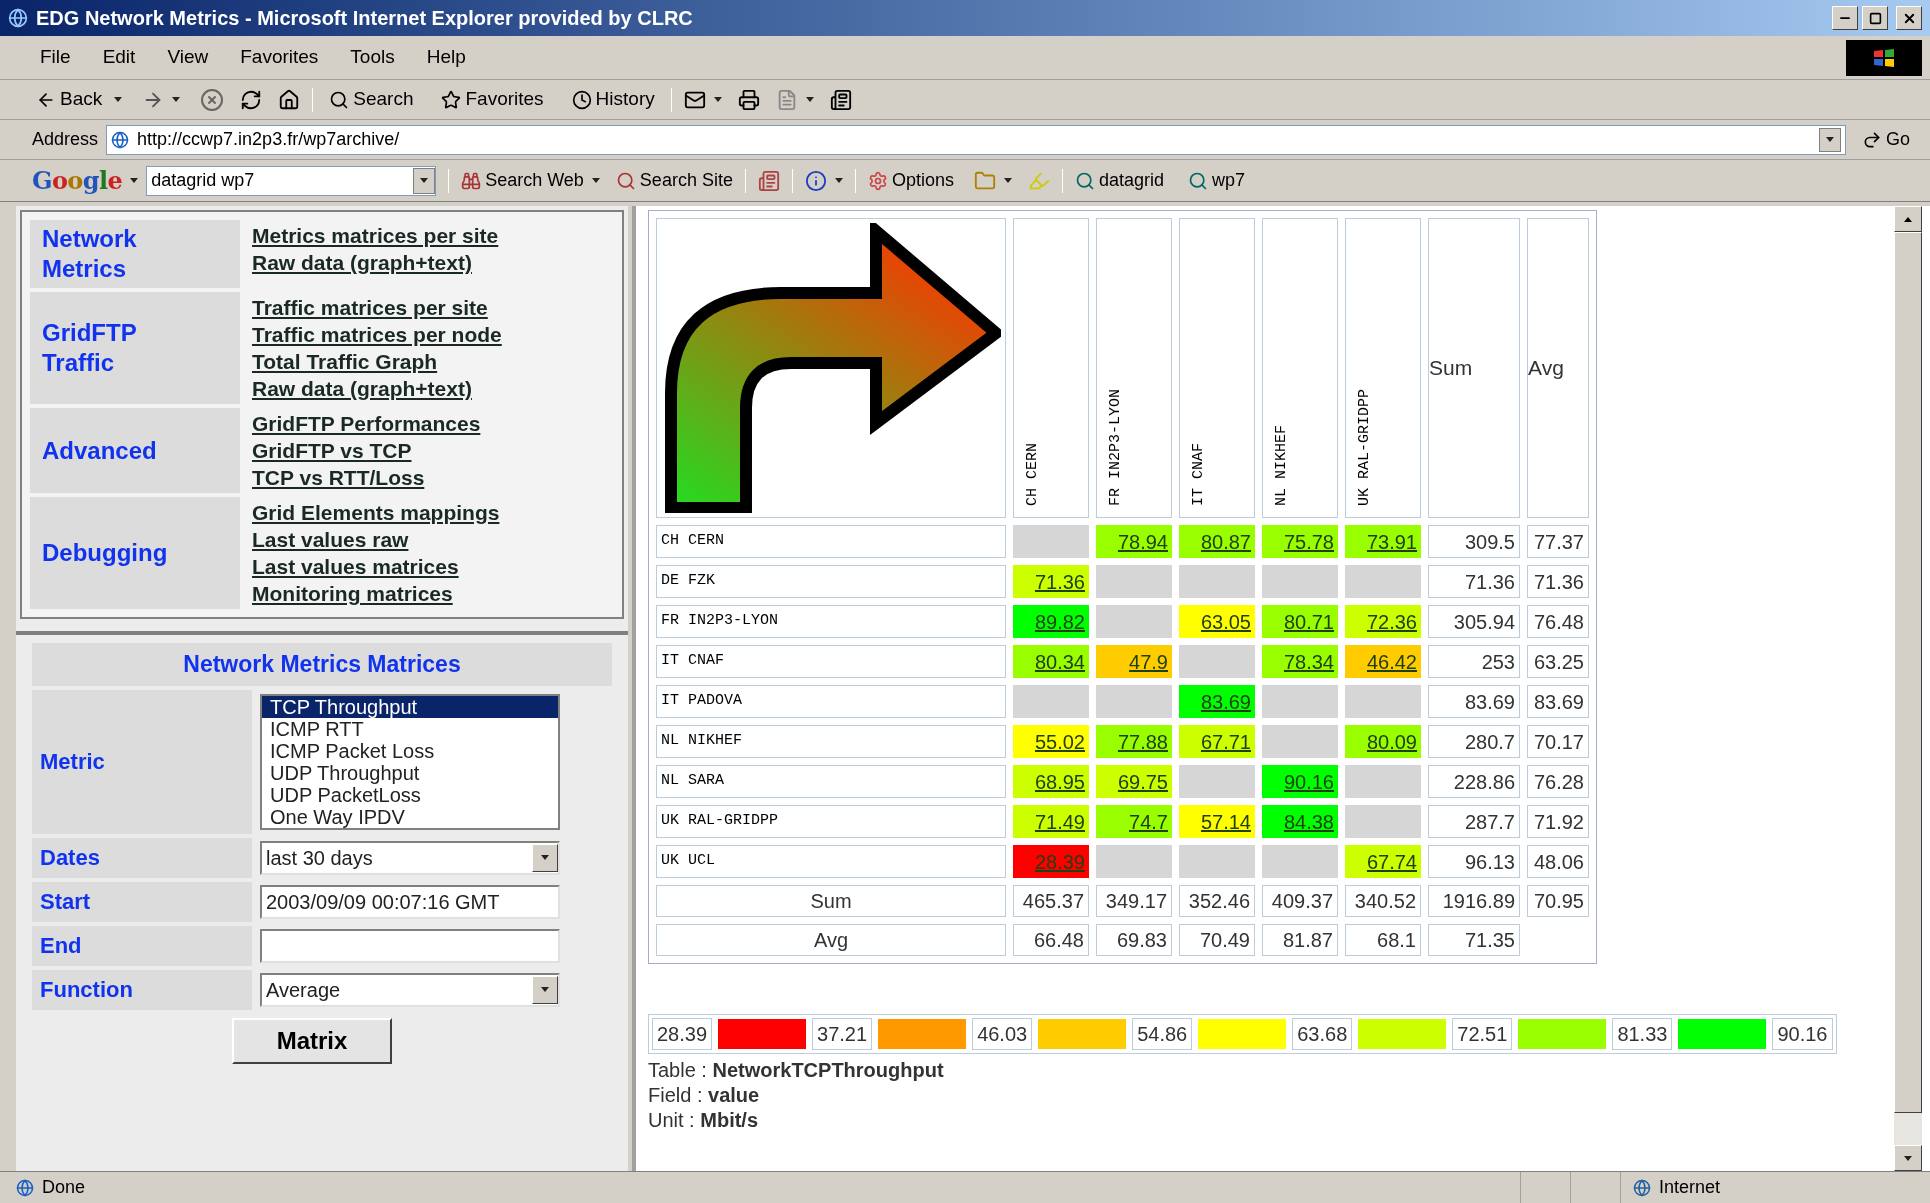 This screenshot has height=1203, width=1930. I want to click on menu-item: Tools, so click(372, 57).